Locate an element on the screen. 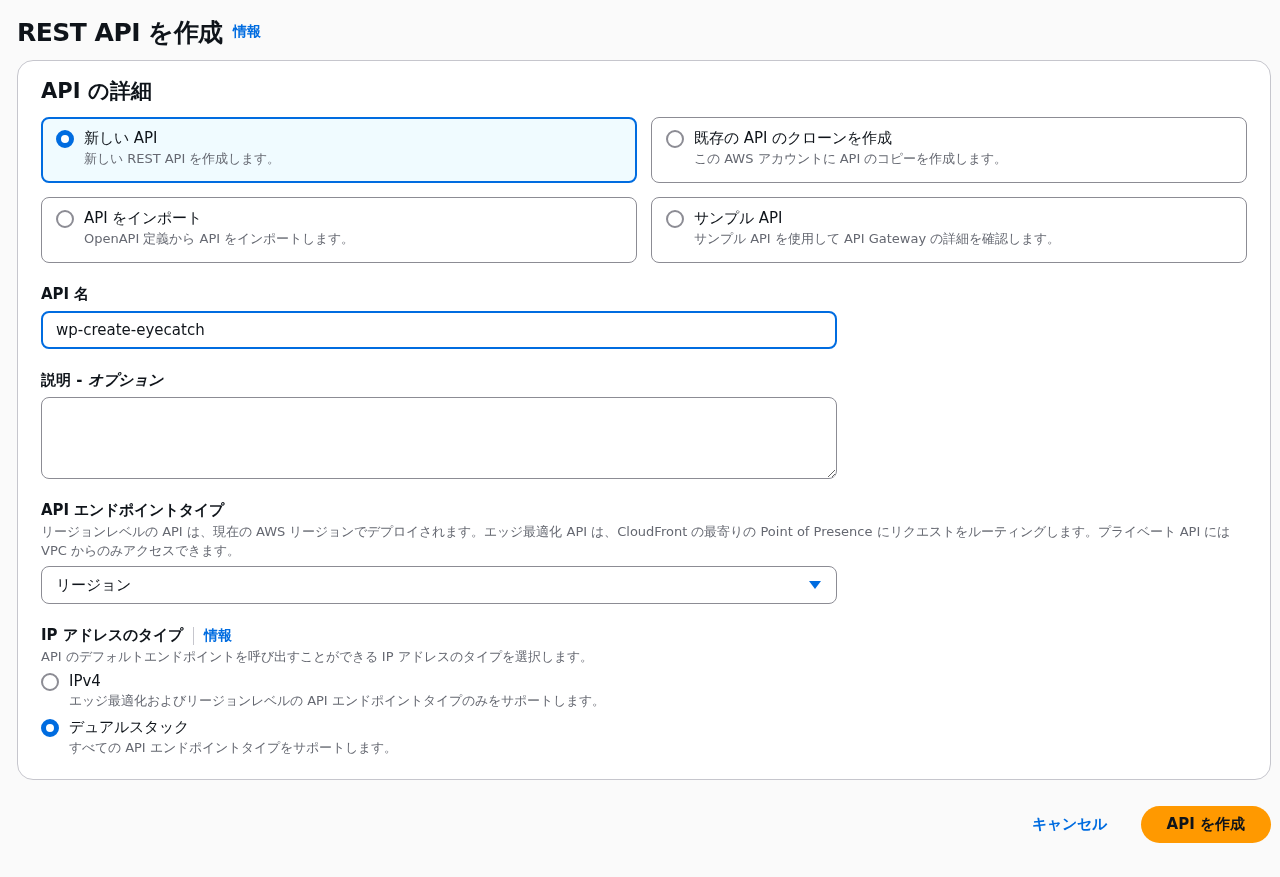 The width and height of the screenshot is (1280, 877). option-label: 新しい API is located at coordinates (121, 138).